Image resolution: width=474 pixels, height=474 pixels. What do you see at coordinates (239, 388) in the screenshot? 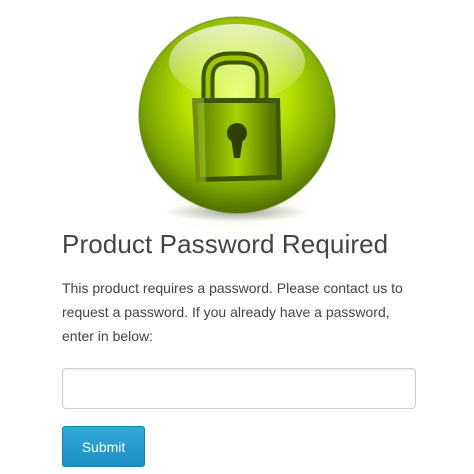
I see `password-input` at bounding box center [239, 388].